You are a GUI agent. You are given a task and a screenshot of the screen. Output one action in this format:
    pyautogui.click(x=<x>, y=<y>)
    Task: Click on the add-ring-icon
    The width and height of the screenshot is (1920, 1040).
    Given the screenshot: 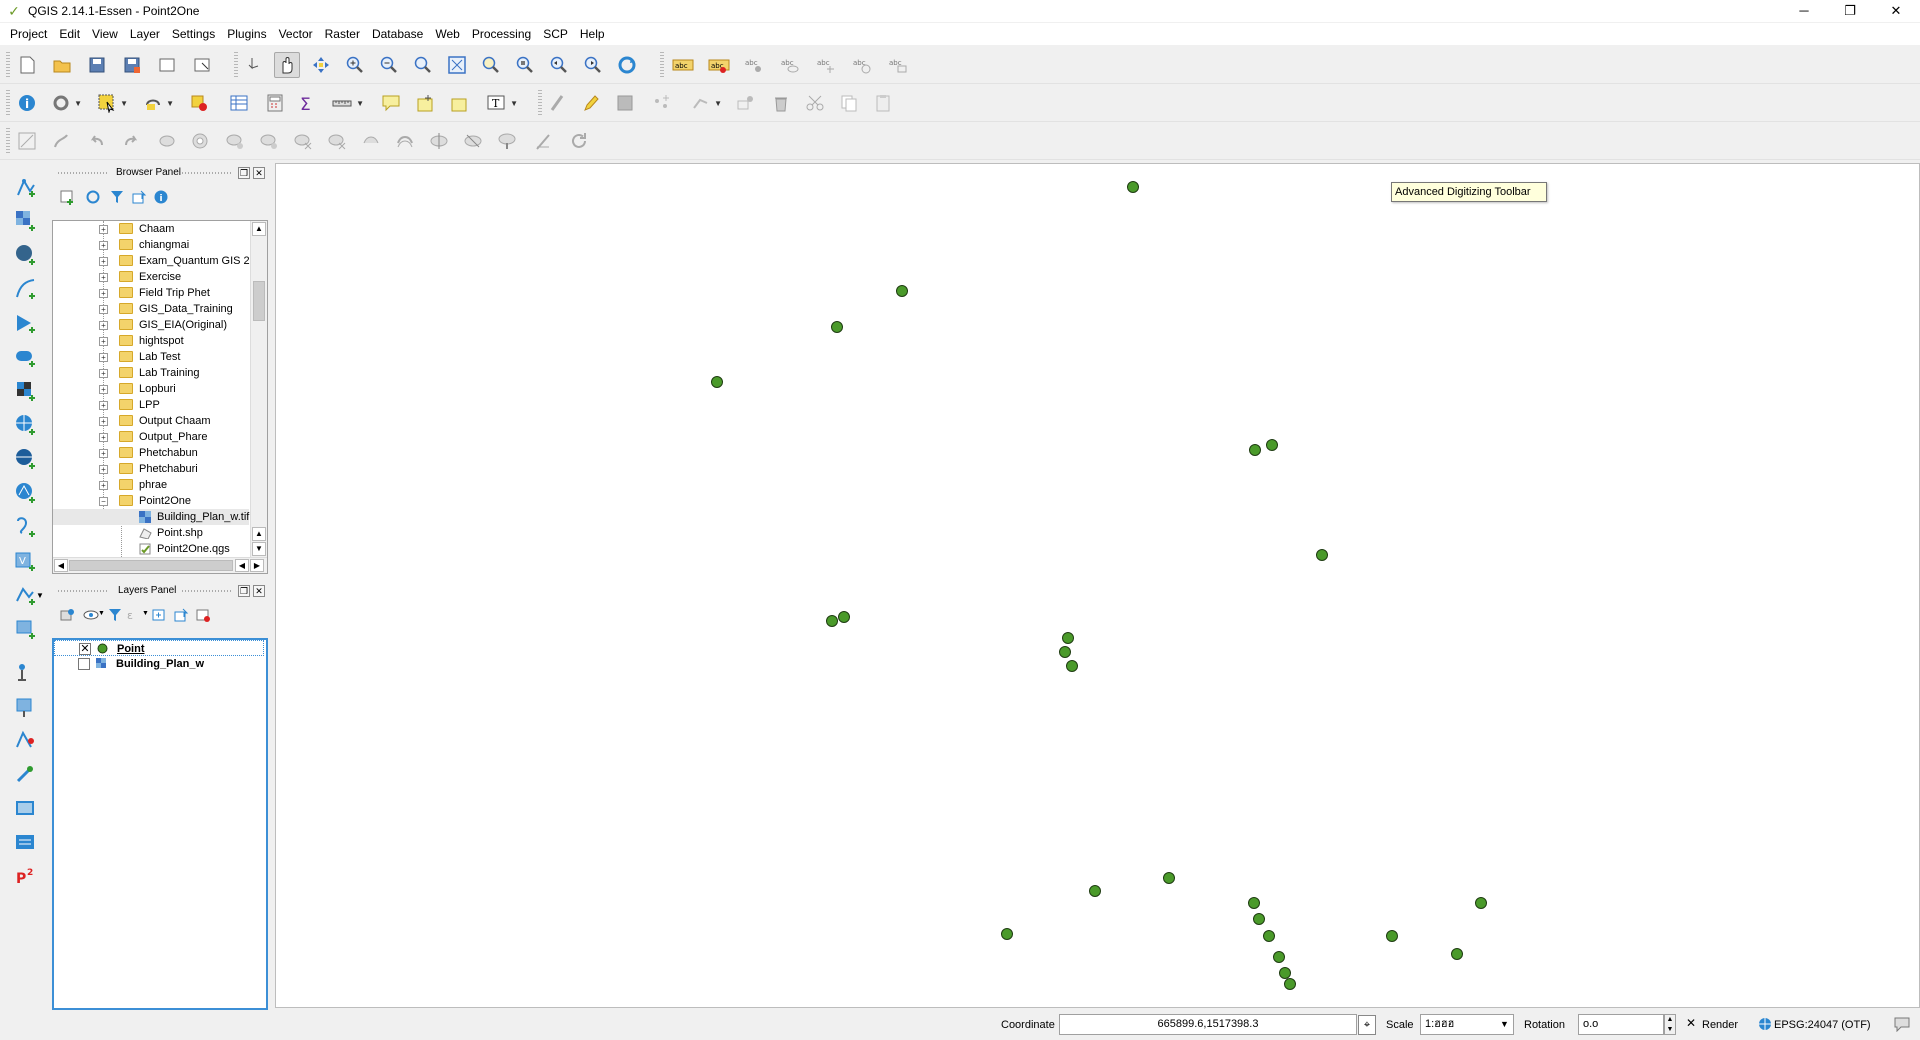 What is the action you would take?
    pyautogui.click(x=201, y=141)
    